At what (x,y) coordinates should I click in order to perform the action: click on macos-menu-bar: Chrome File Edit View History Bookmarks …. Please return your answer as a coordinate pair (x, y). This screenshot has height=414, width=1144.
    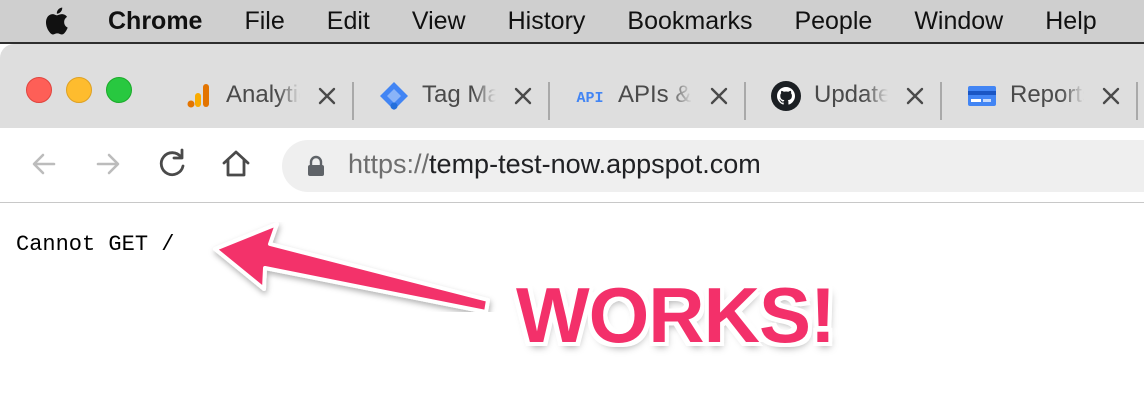
    Looking at the image, I should click on (572, 21).